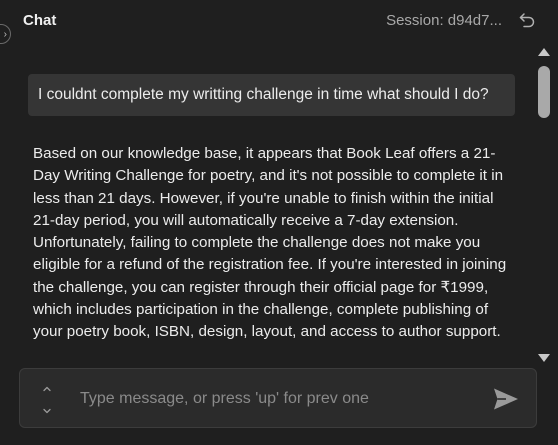 The height and width of the screenshot is (445, 558). What do you see at coordinates (40, 20) in the screenshot?
I see `chat-title: Chat` at bounding box center [40, 20].